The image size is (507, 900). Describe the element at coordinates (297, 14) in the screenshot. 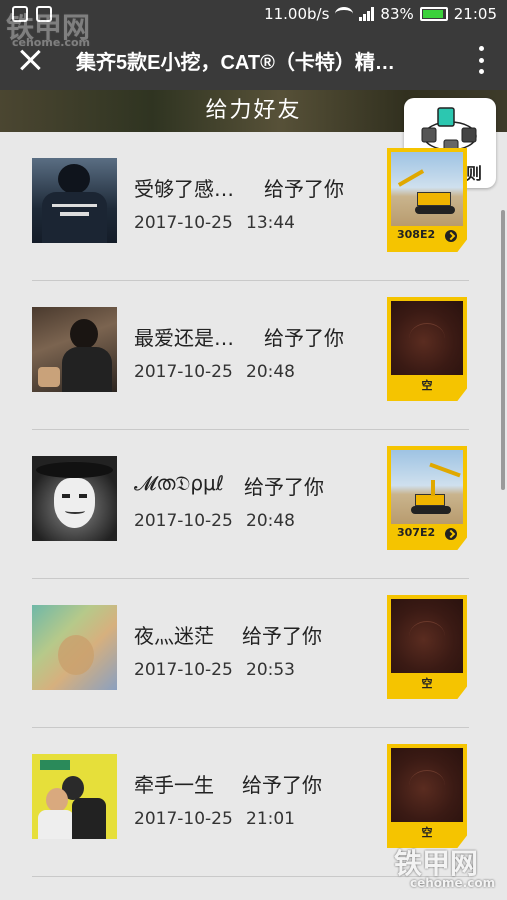

I see `network-speed: 11.00b/s` at that location.